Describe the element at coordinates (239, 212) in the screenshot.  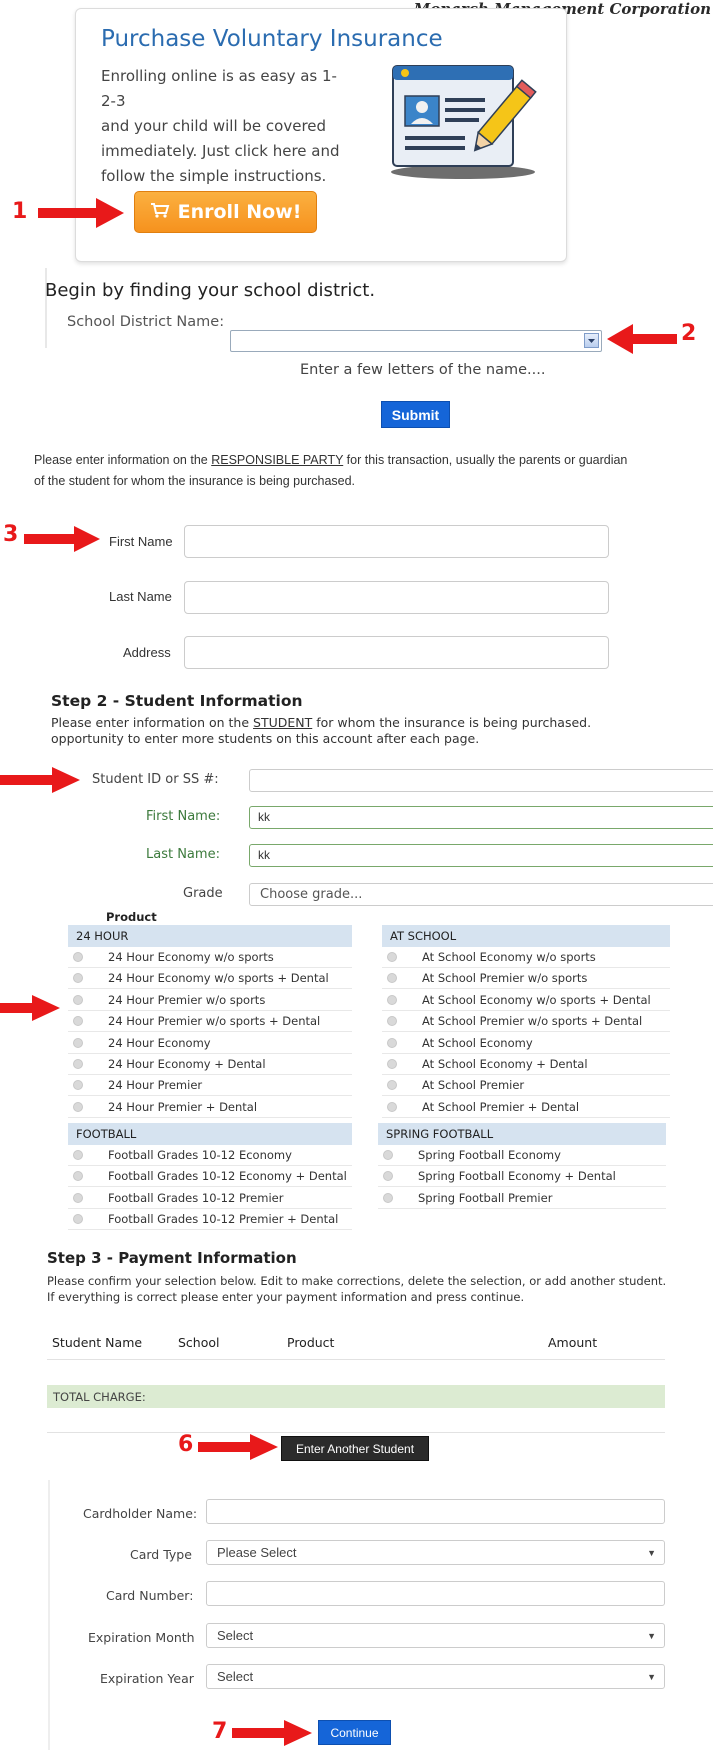
I see `enroll-now-label: Enroll Now!` at that location.